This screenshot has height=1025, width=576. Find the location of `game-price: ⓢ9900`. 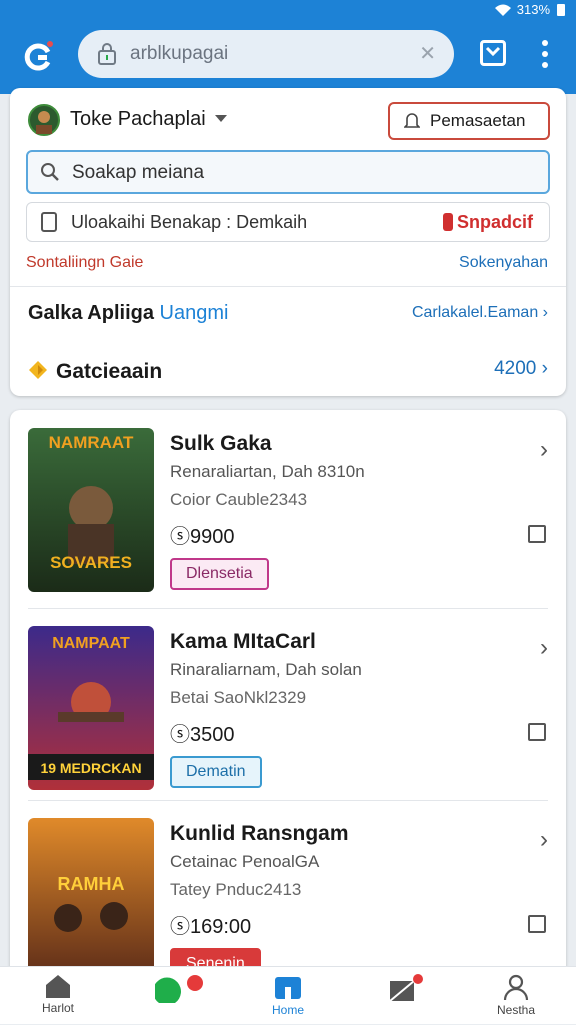

game-price: ⓢ9900 is located at coordinates (202, 537).